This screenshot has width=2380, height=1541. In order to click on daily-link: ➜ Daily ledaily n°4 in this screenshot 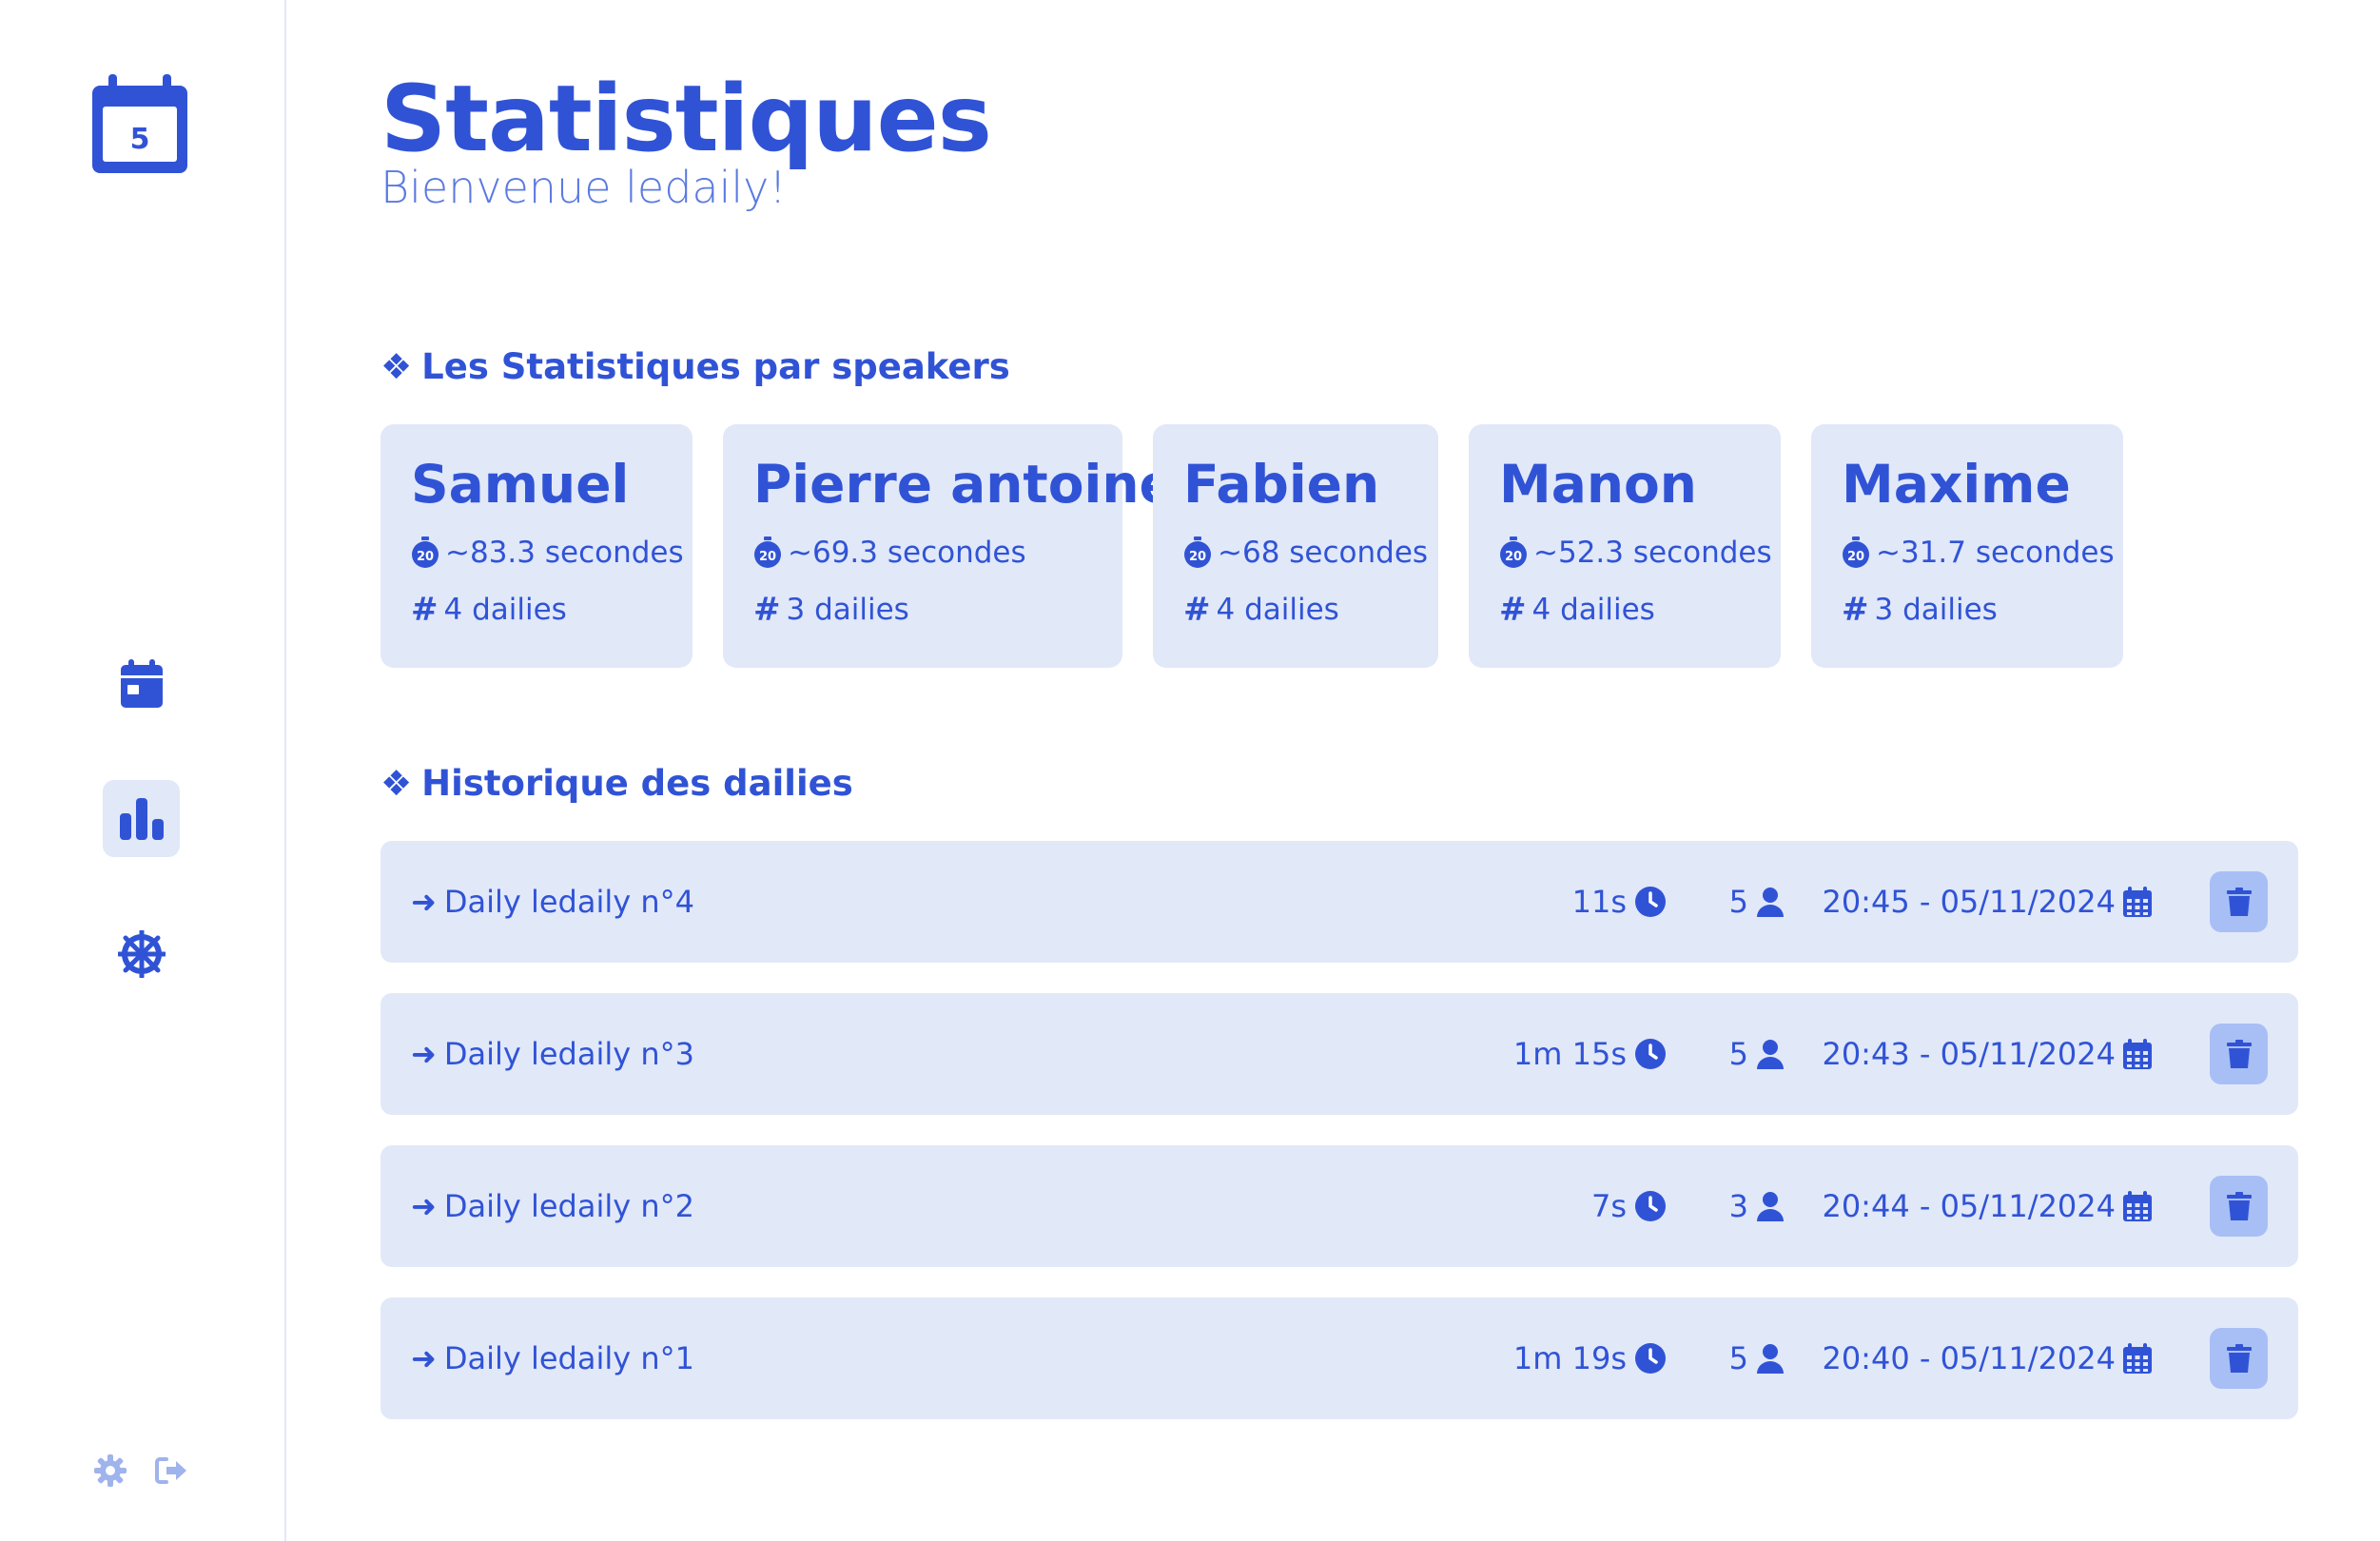, I will do `click(552, 902)`.